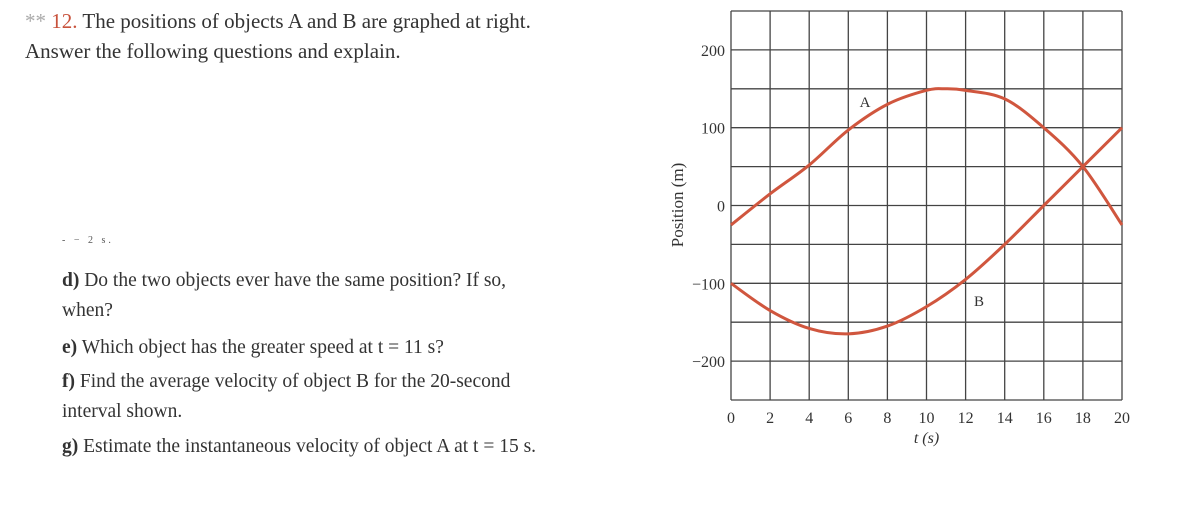 This screenshot has height=524, width=1200. I want to click on x-tick-label: 4, so click(809, 418).